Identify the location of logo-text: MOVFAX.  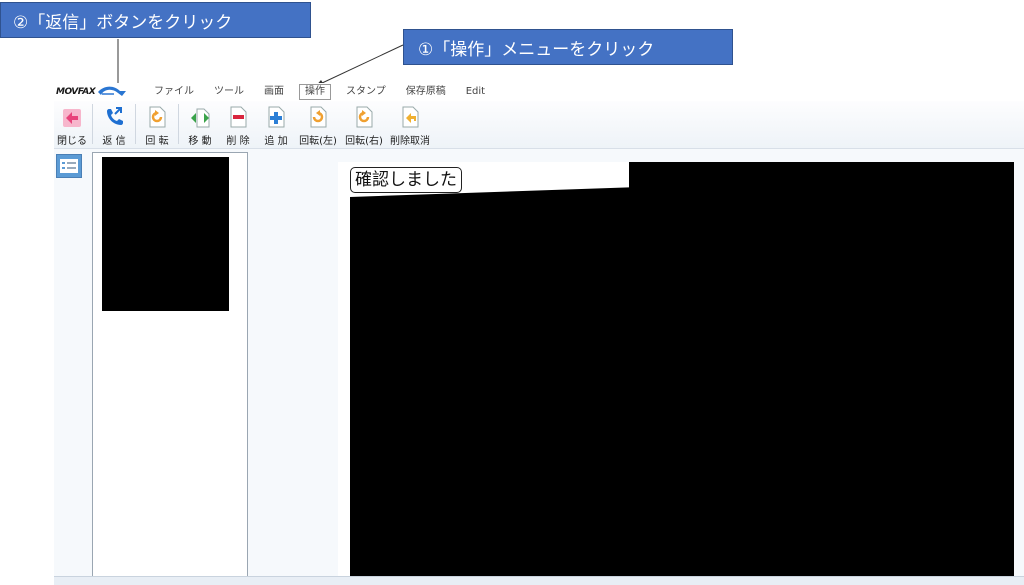
(76, 92).